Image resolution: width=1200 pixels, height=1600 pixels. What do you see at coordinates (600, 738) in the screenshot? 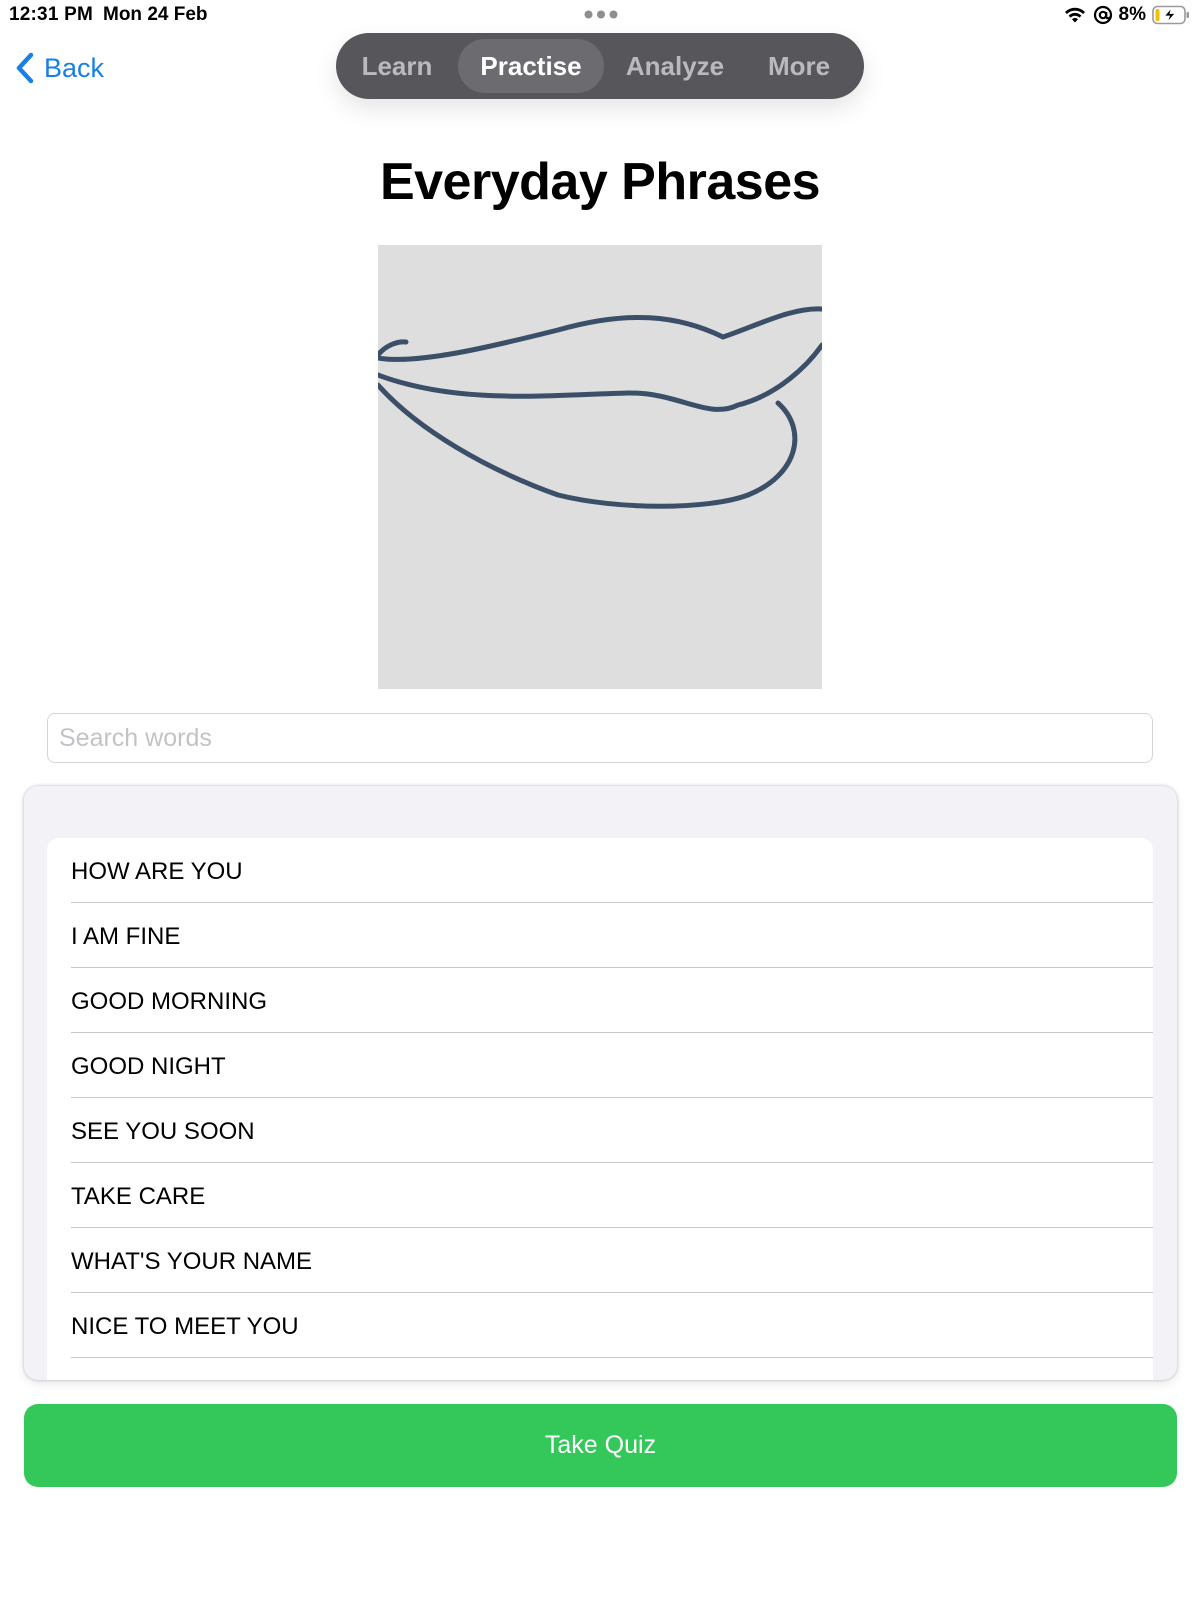
I see `search-input` at bounding box center [600, 738].